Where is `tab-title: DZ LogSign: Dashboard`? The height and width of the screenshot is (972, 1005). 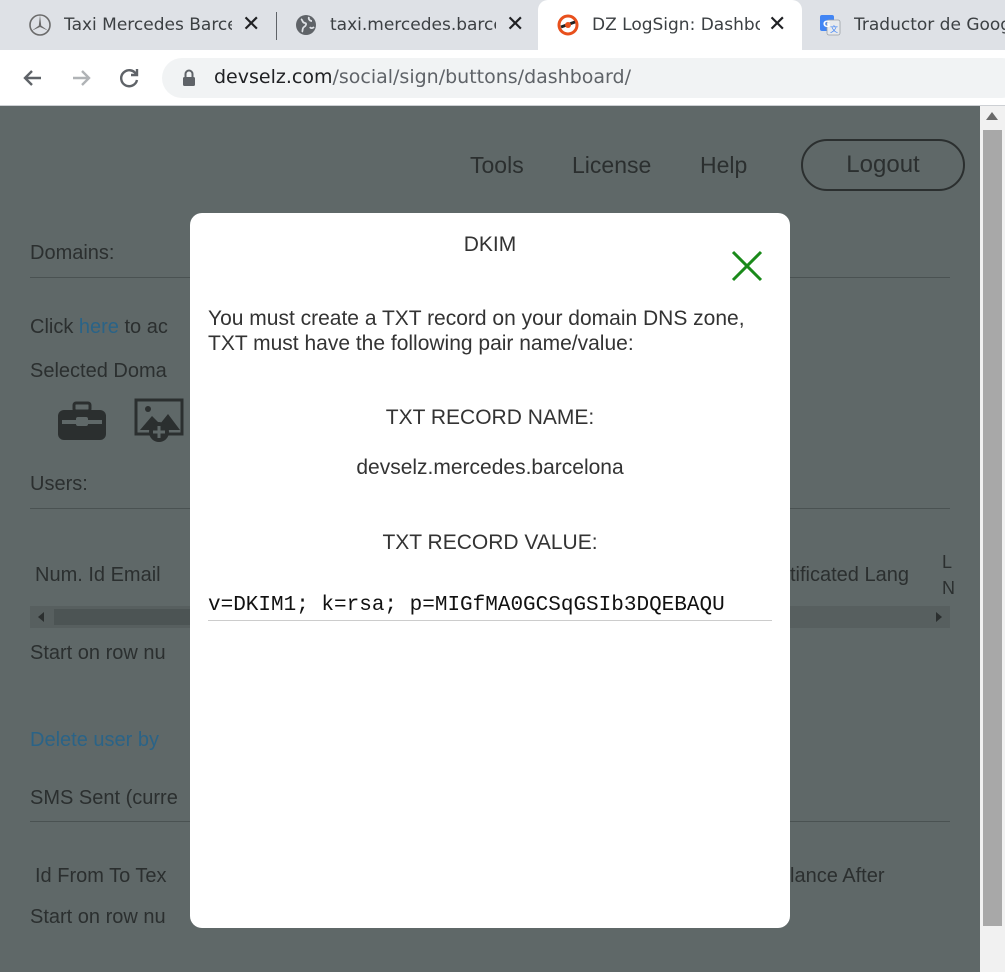 tab-title: DZ LogSign: Dashboard is located at coordinates (676, 25).